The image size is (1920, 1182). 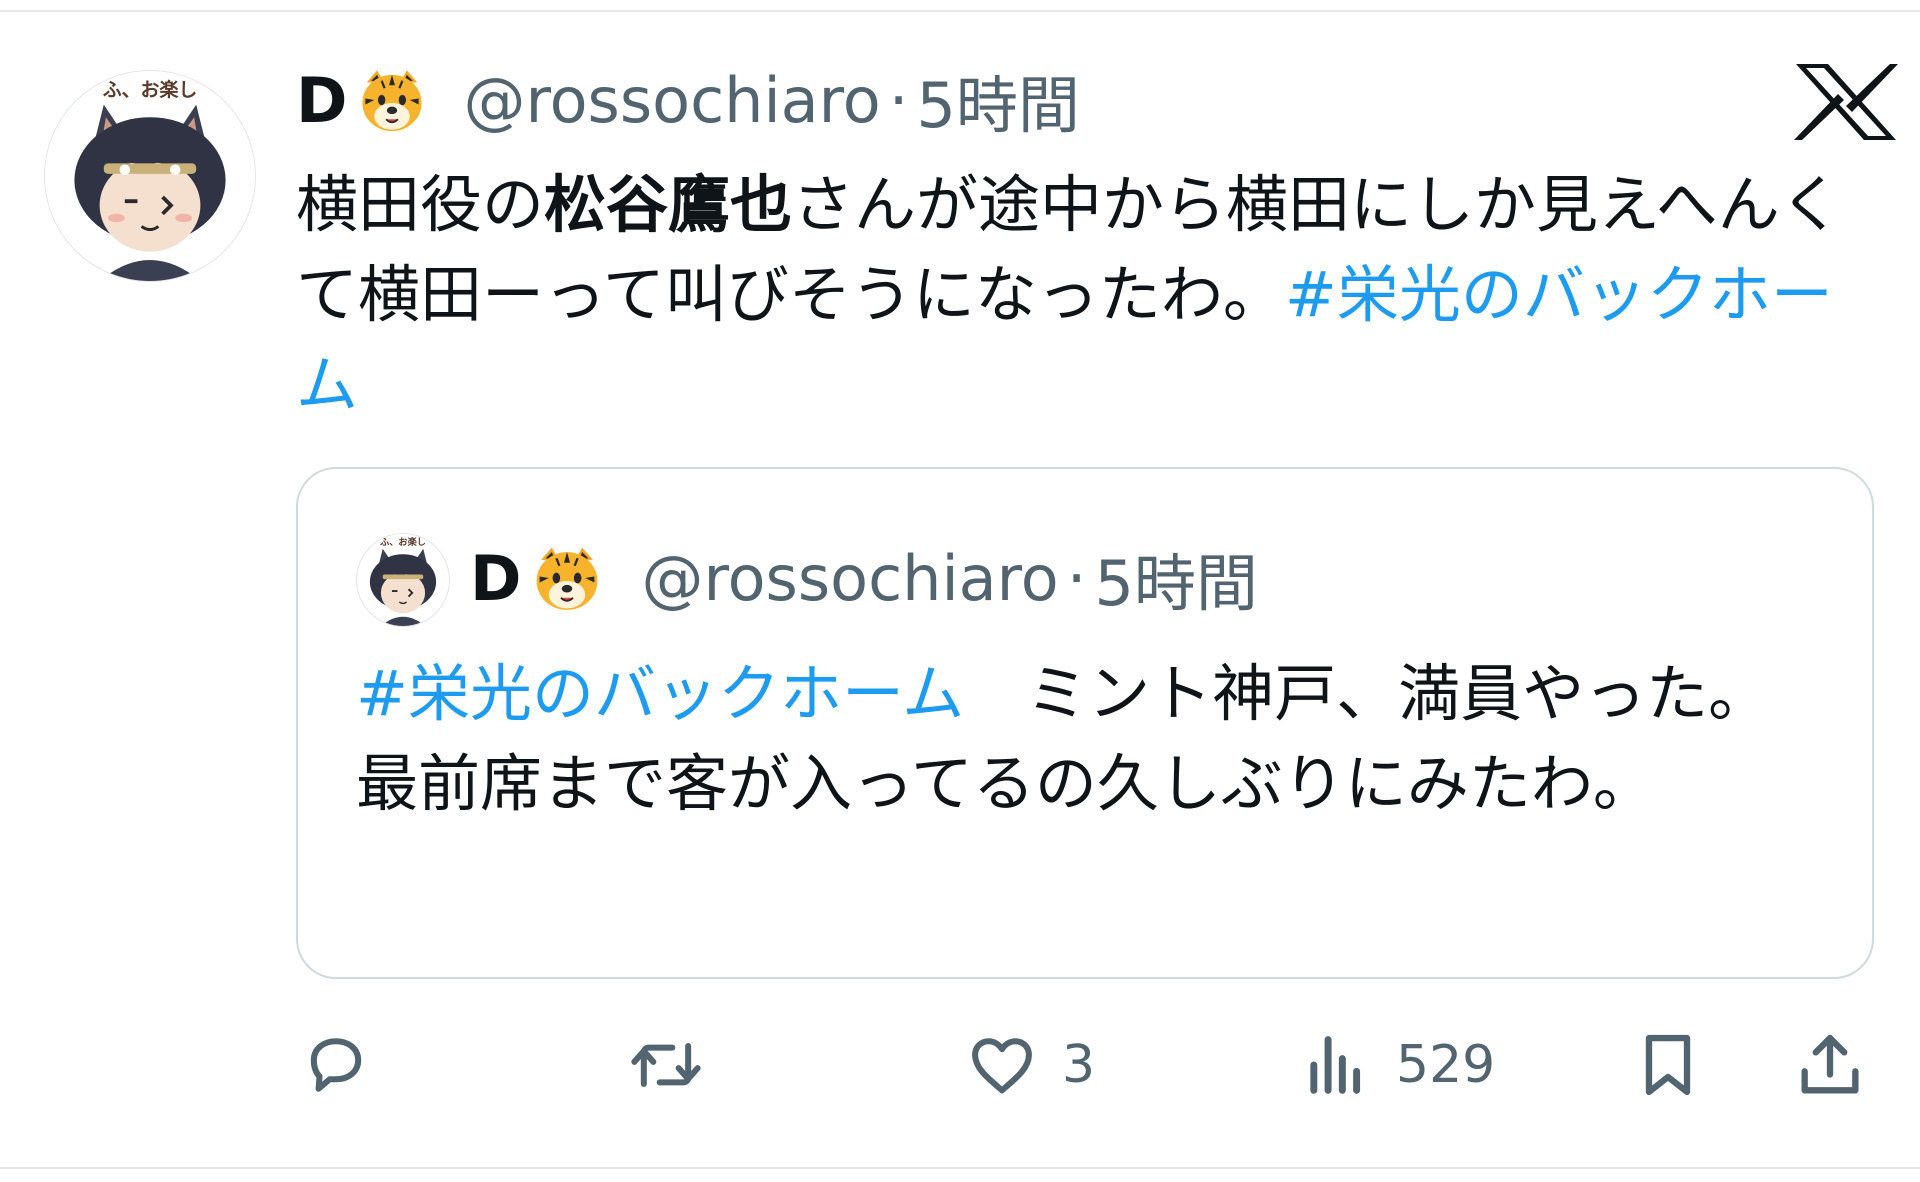 What do you see at coordinates (150, 89) in the screenshot?
I see `avatar-badge-text: ふ、お楽し` at bounding box center [150, 89].